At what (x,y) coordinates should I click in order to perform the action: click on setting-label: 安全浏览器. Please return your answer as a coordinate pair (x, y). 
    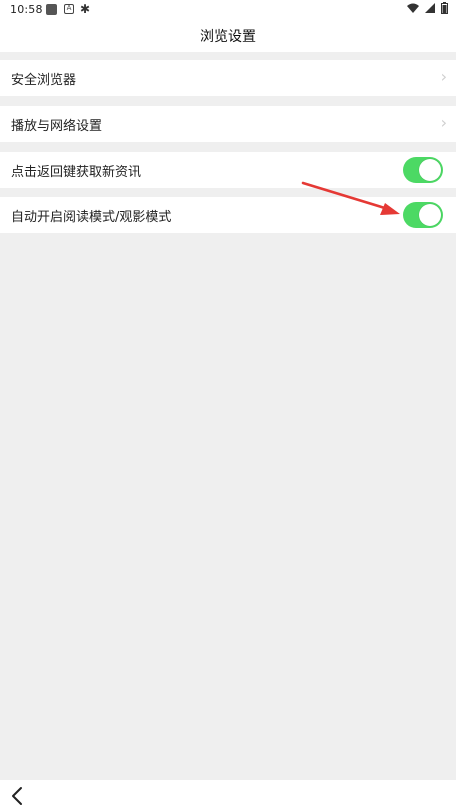
    Looking at the image, I should click on (44, 80).